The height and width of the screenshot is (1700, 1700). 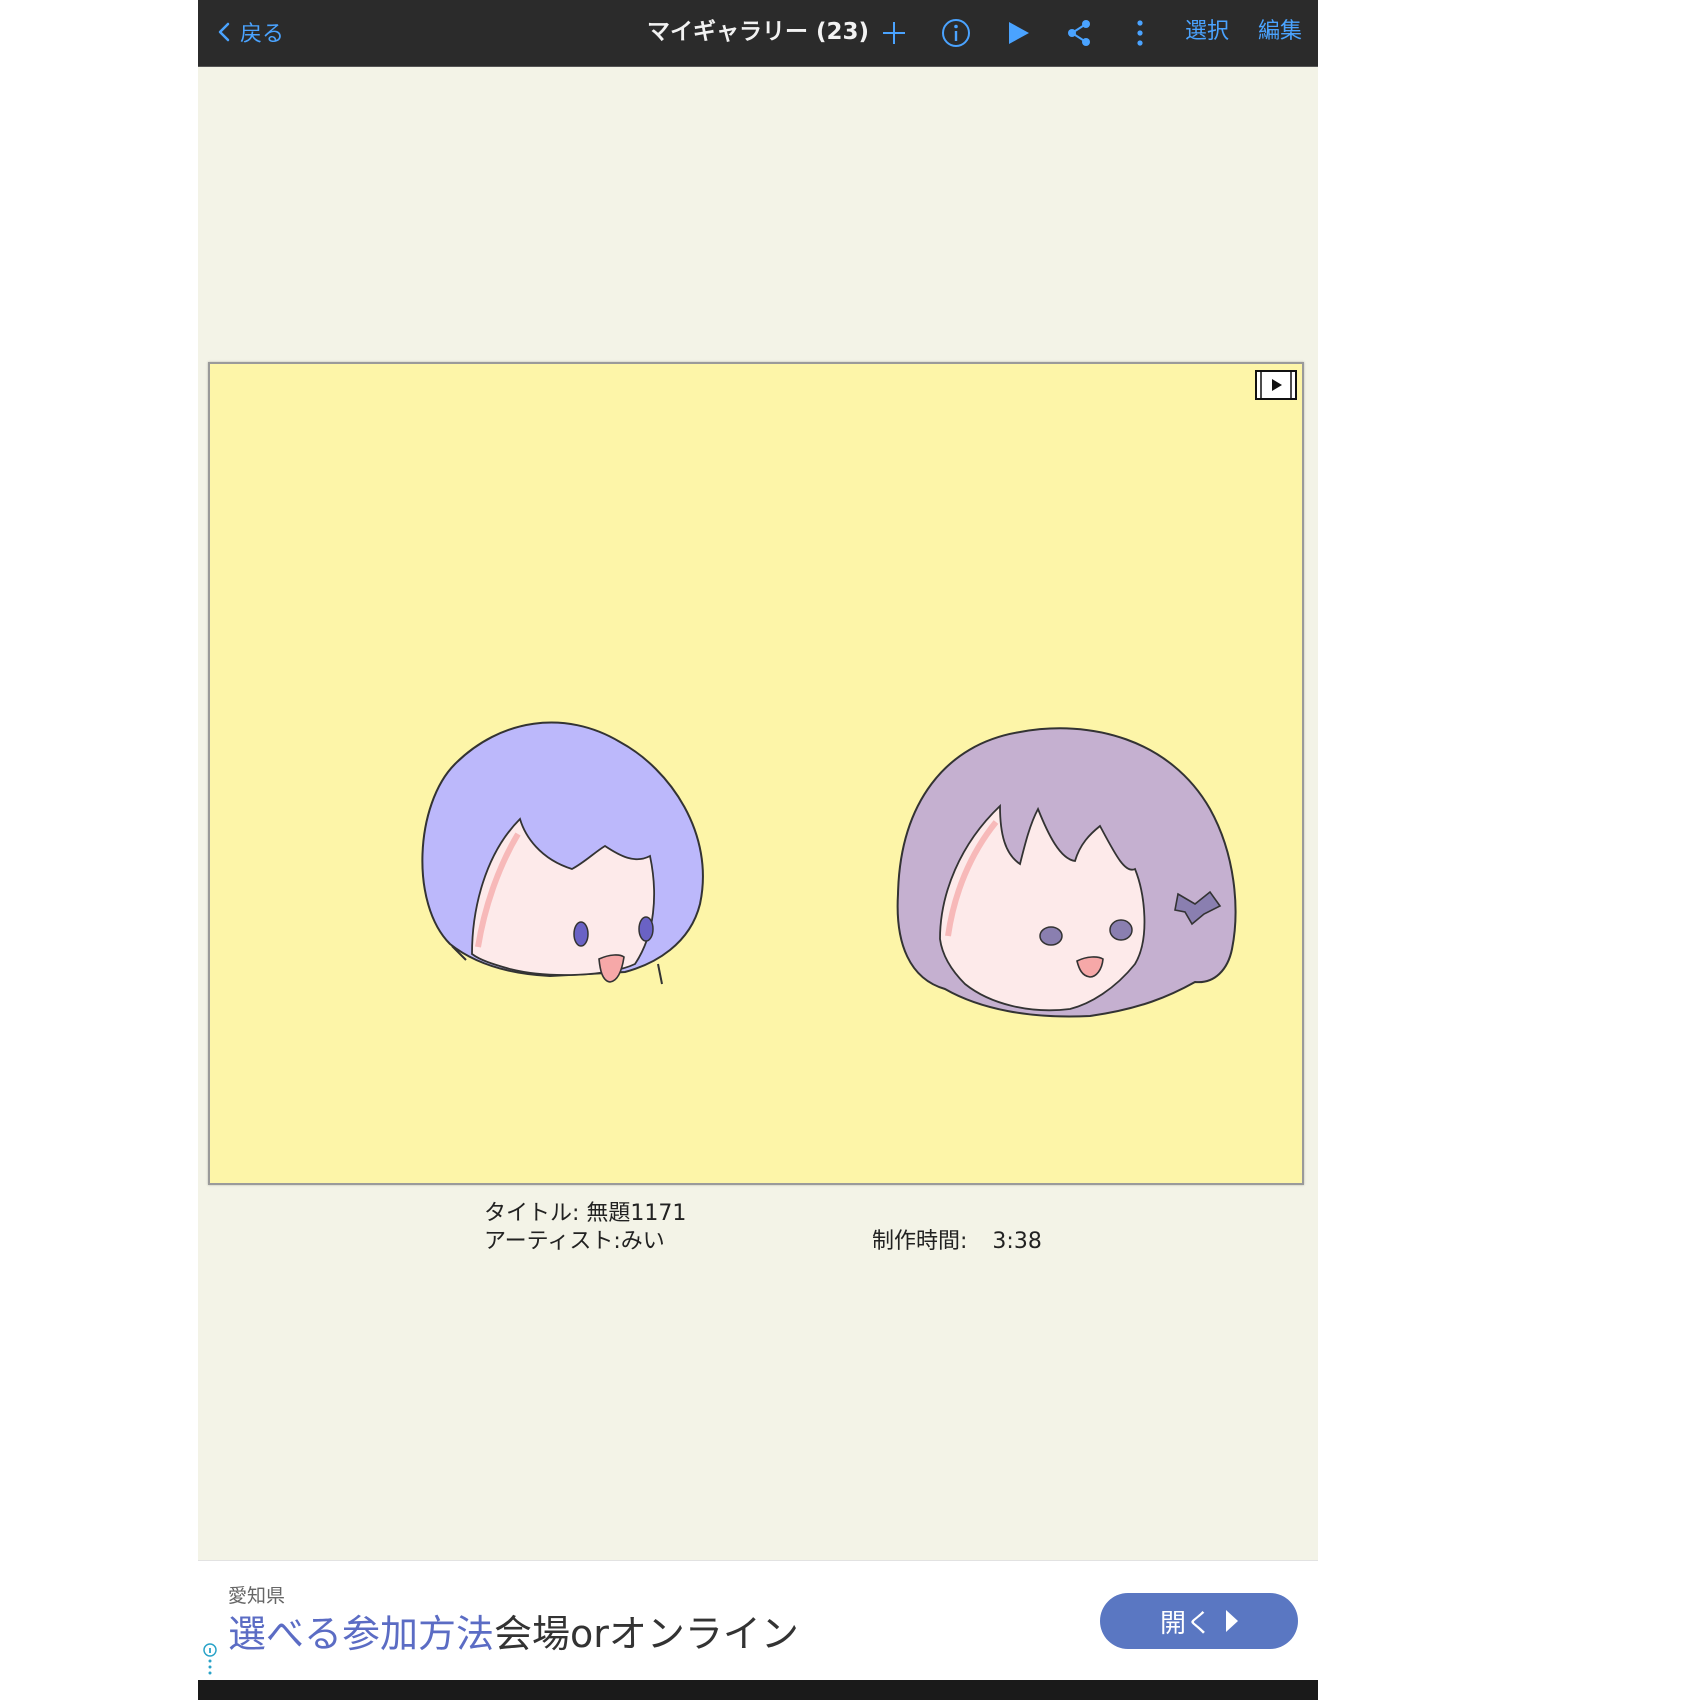 What do you see at coordinates (562, 853) in the screenshot?
I see `blue-hair-character` at bounding box center [562, 853].